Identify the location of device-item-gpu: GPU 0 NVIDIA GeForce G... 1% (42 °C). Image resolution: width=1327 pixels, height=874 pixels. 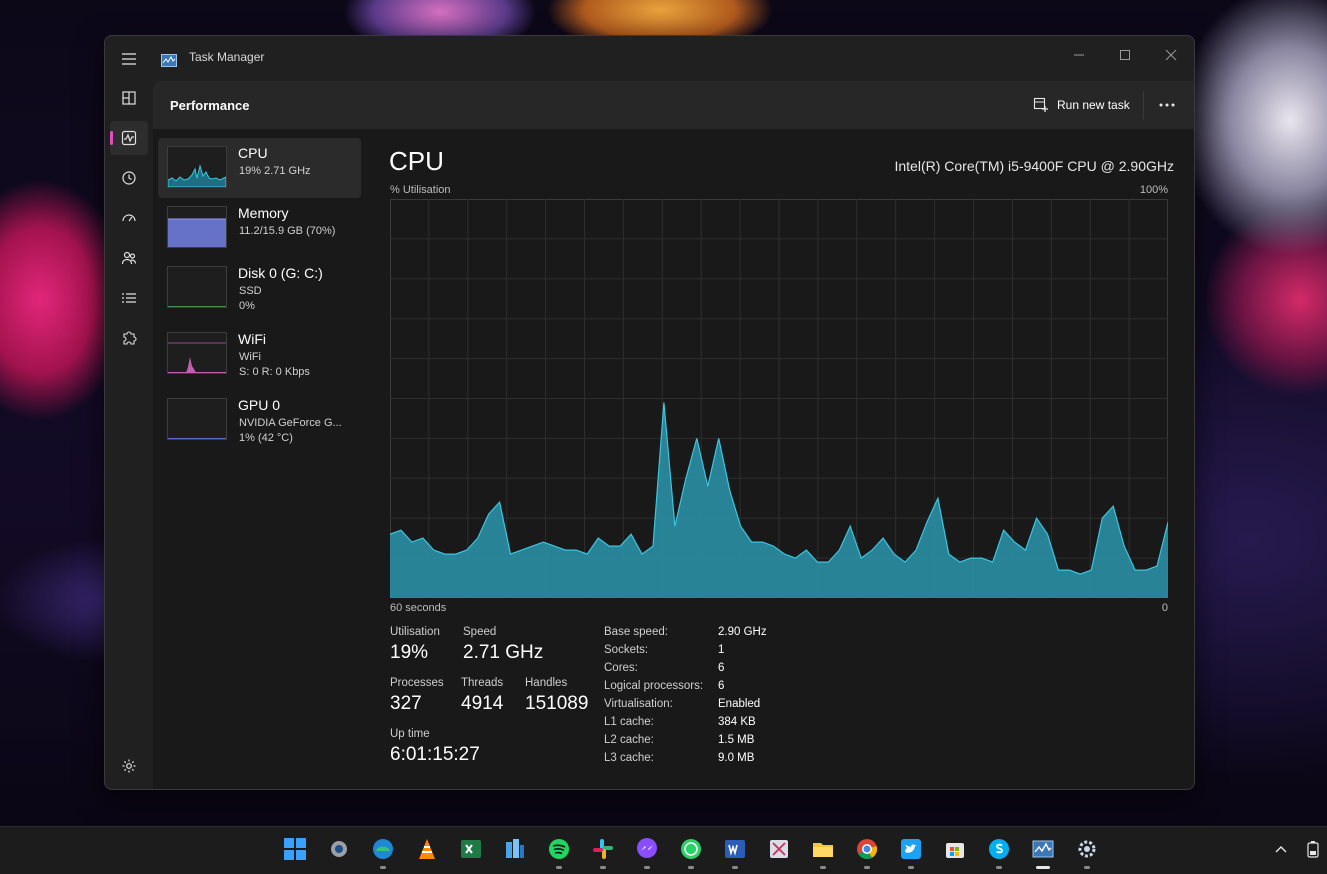
(259, 420).